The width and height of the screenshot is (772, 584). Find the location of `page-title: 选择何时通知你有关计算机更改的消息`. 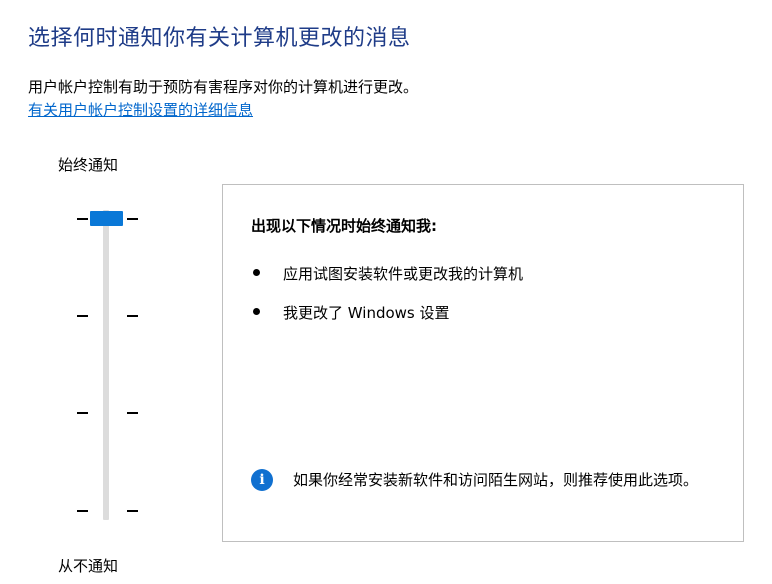

page-title: 选择何时通知你有关计算机更改的消息 is located at coordinates (219, 38).